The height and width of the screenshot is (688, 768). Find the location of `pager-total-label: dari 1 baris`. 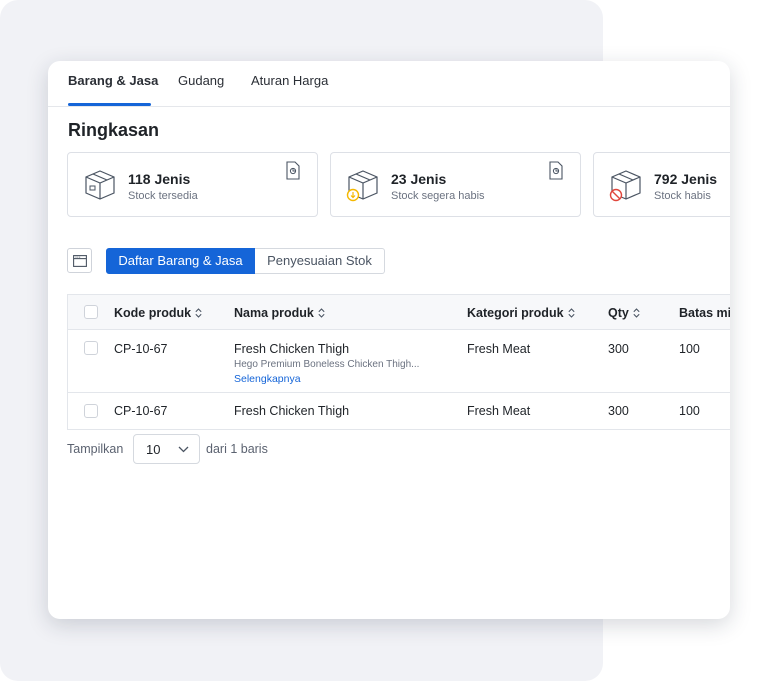

pager-total-label: dari 1 baris is located at coordinates (237, 449).